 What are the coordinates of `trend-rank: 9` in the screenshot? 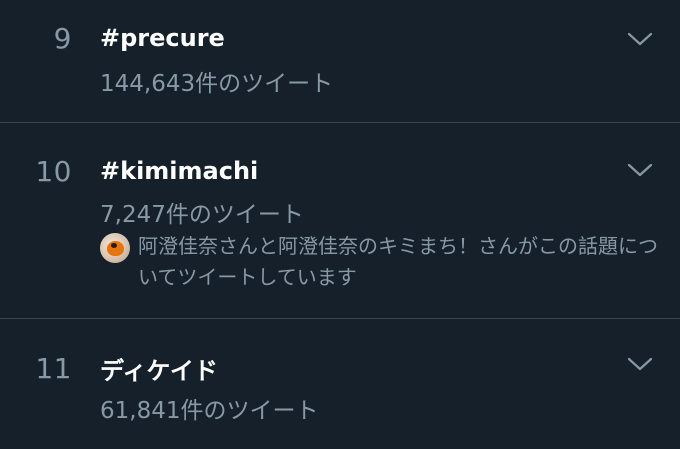 It's located at (62, 38).